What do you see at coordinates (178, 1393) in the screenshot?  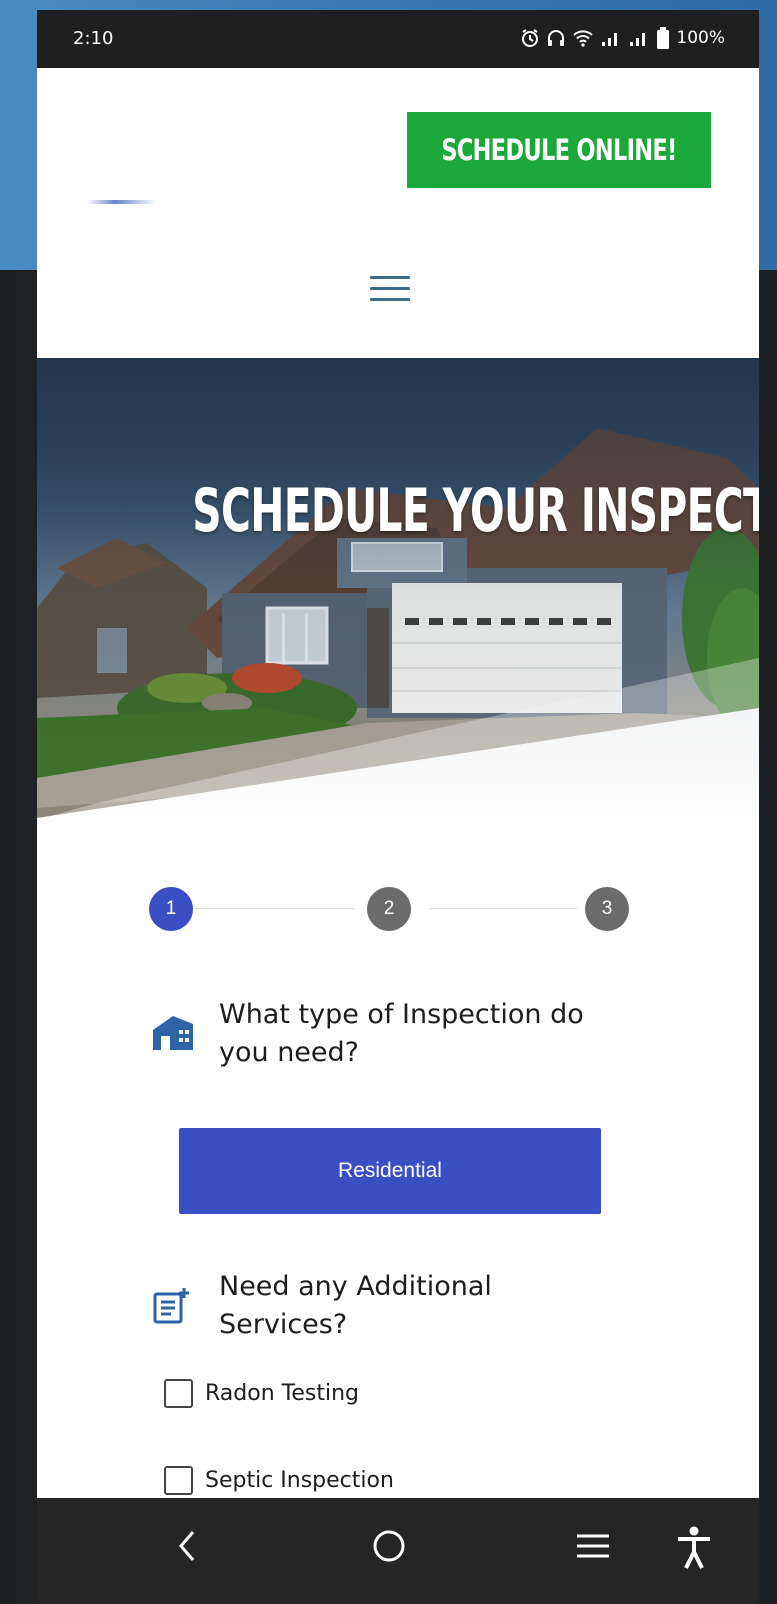 I see `radon-testing-checkbox` at bounding box center [178, 1393].